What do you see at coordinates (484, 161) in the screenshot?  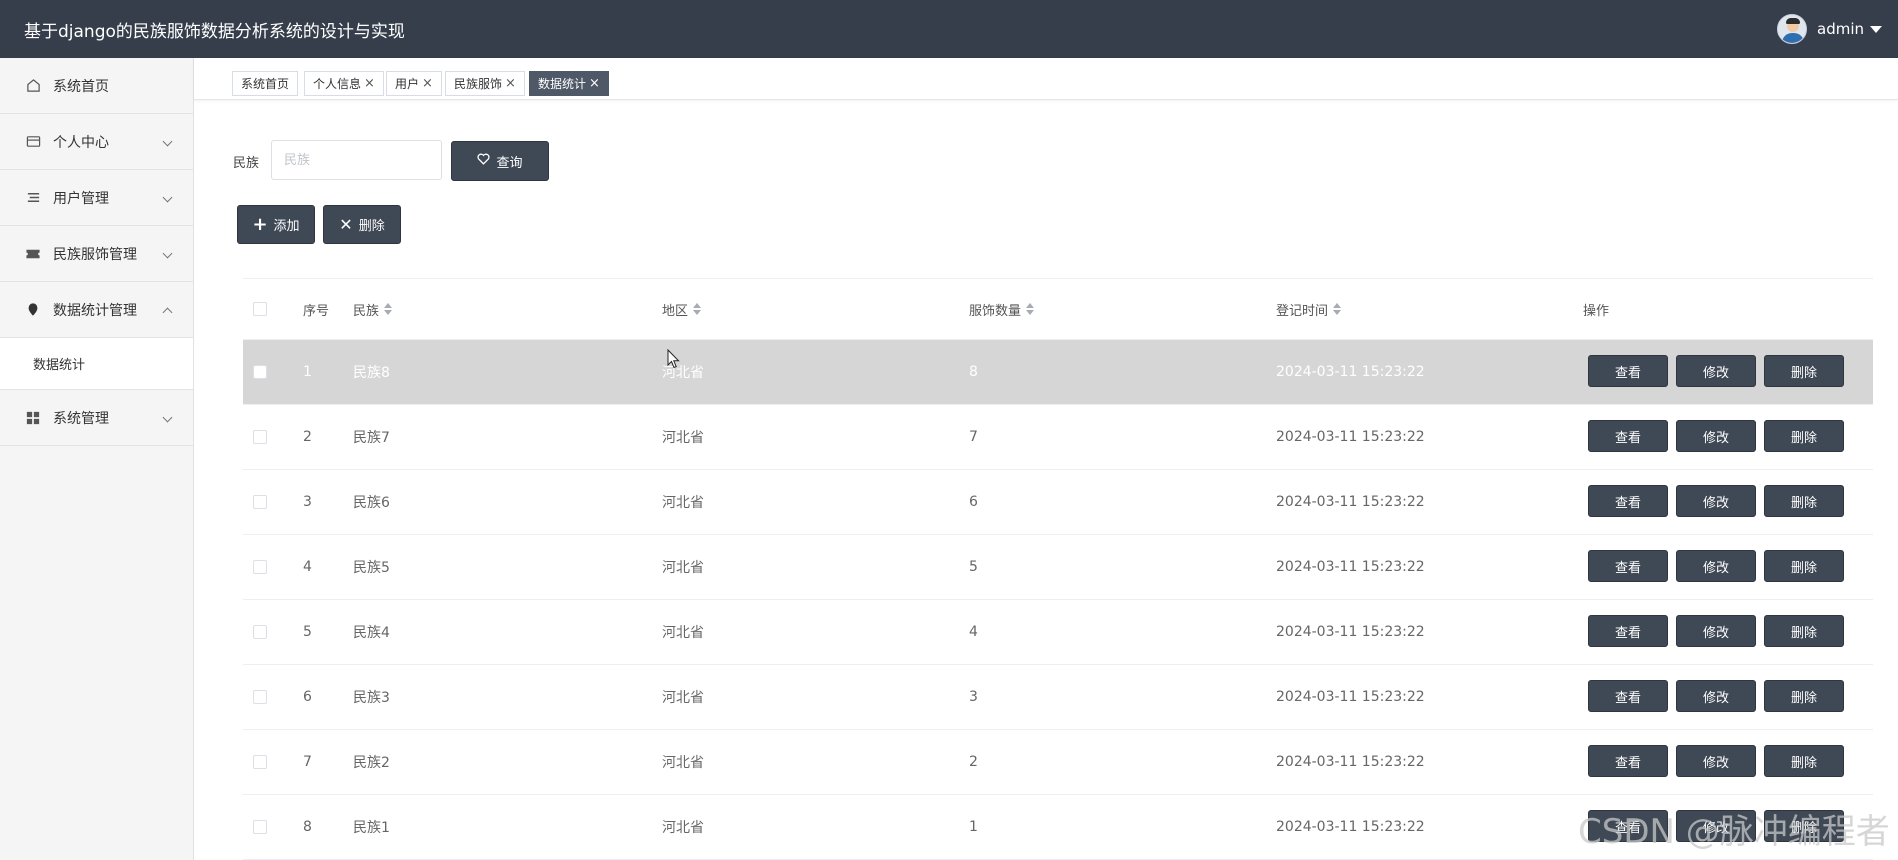 I see `heart-icon` at bounding box center [484, 161].